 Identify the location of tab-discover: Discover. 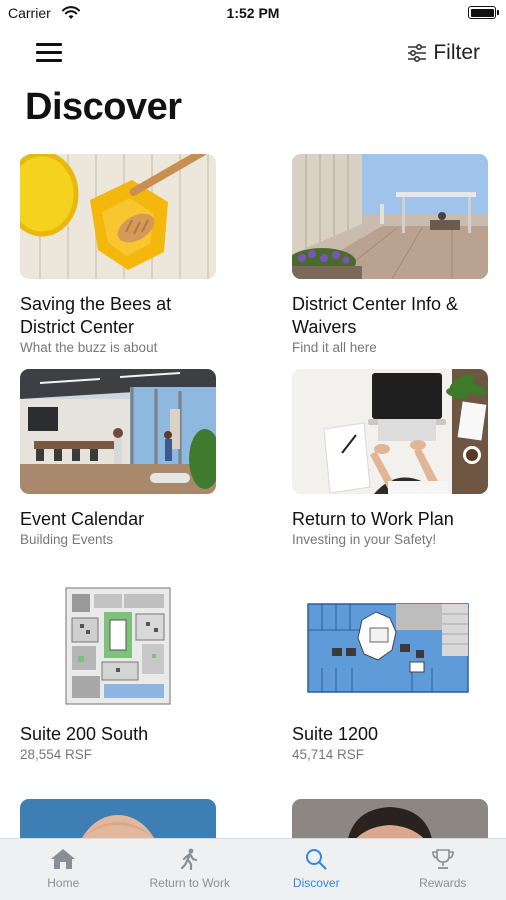
(316, 869).